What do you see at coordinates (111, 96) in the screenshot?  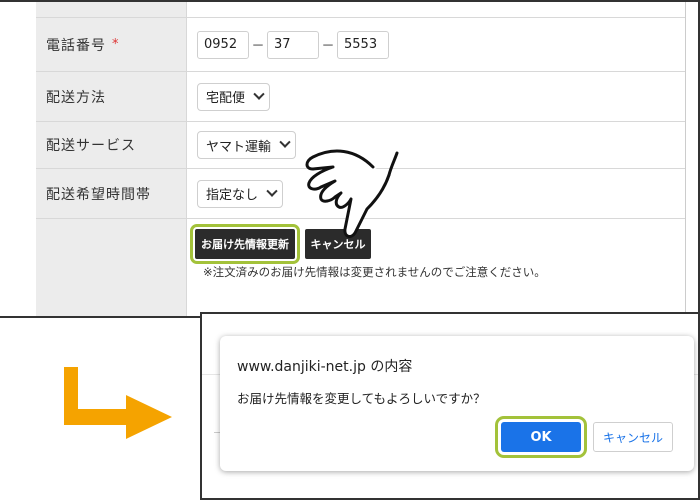 I see `delivery-method-label: 配送方法` at bounding box center [111, 96].